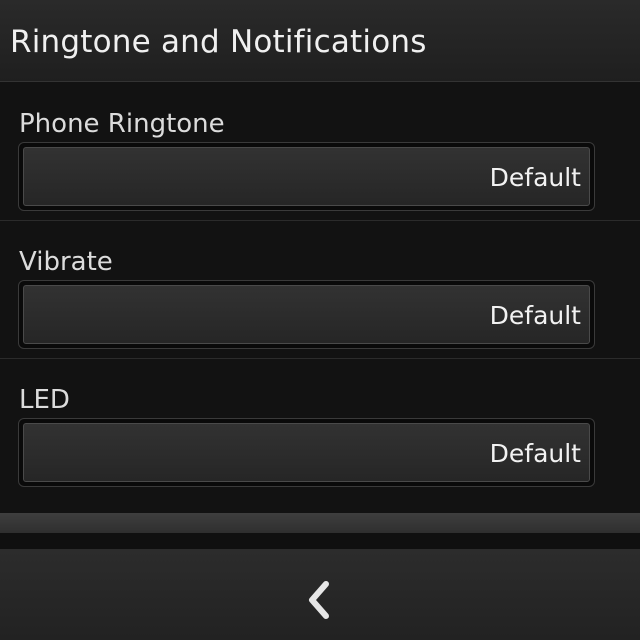 Image resolution: width=640 pixels, height=640 pixels. I want to click on led-dropdown-field: Default, so click(306, 452).